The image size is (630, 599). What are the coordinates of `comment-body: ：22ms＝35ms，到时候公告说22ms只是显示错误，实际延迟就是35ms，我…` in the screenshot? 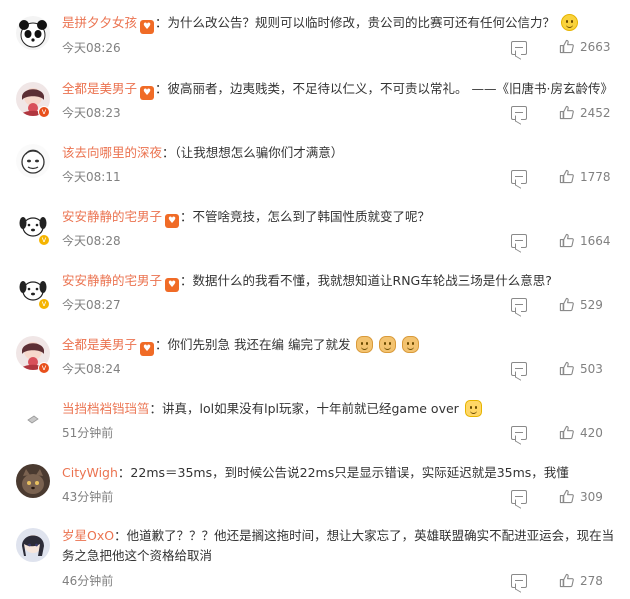 It's located at (343, 472).